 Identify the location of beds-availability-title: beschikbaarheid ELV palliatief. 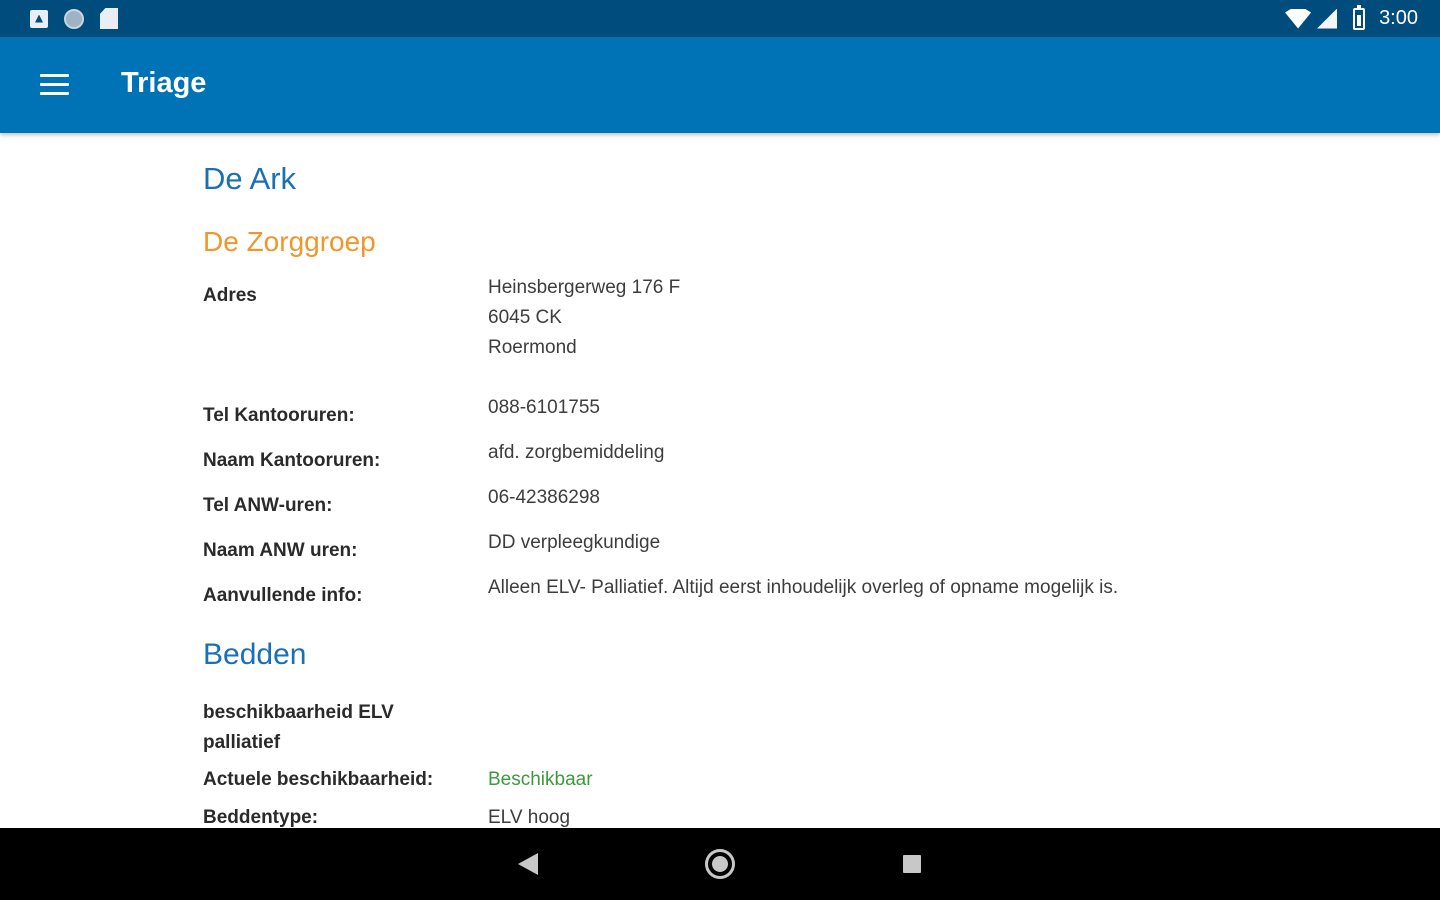
(298, 727).